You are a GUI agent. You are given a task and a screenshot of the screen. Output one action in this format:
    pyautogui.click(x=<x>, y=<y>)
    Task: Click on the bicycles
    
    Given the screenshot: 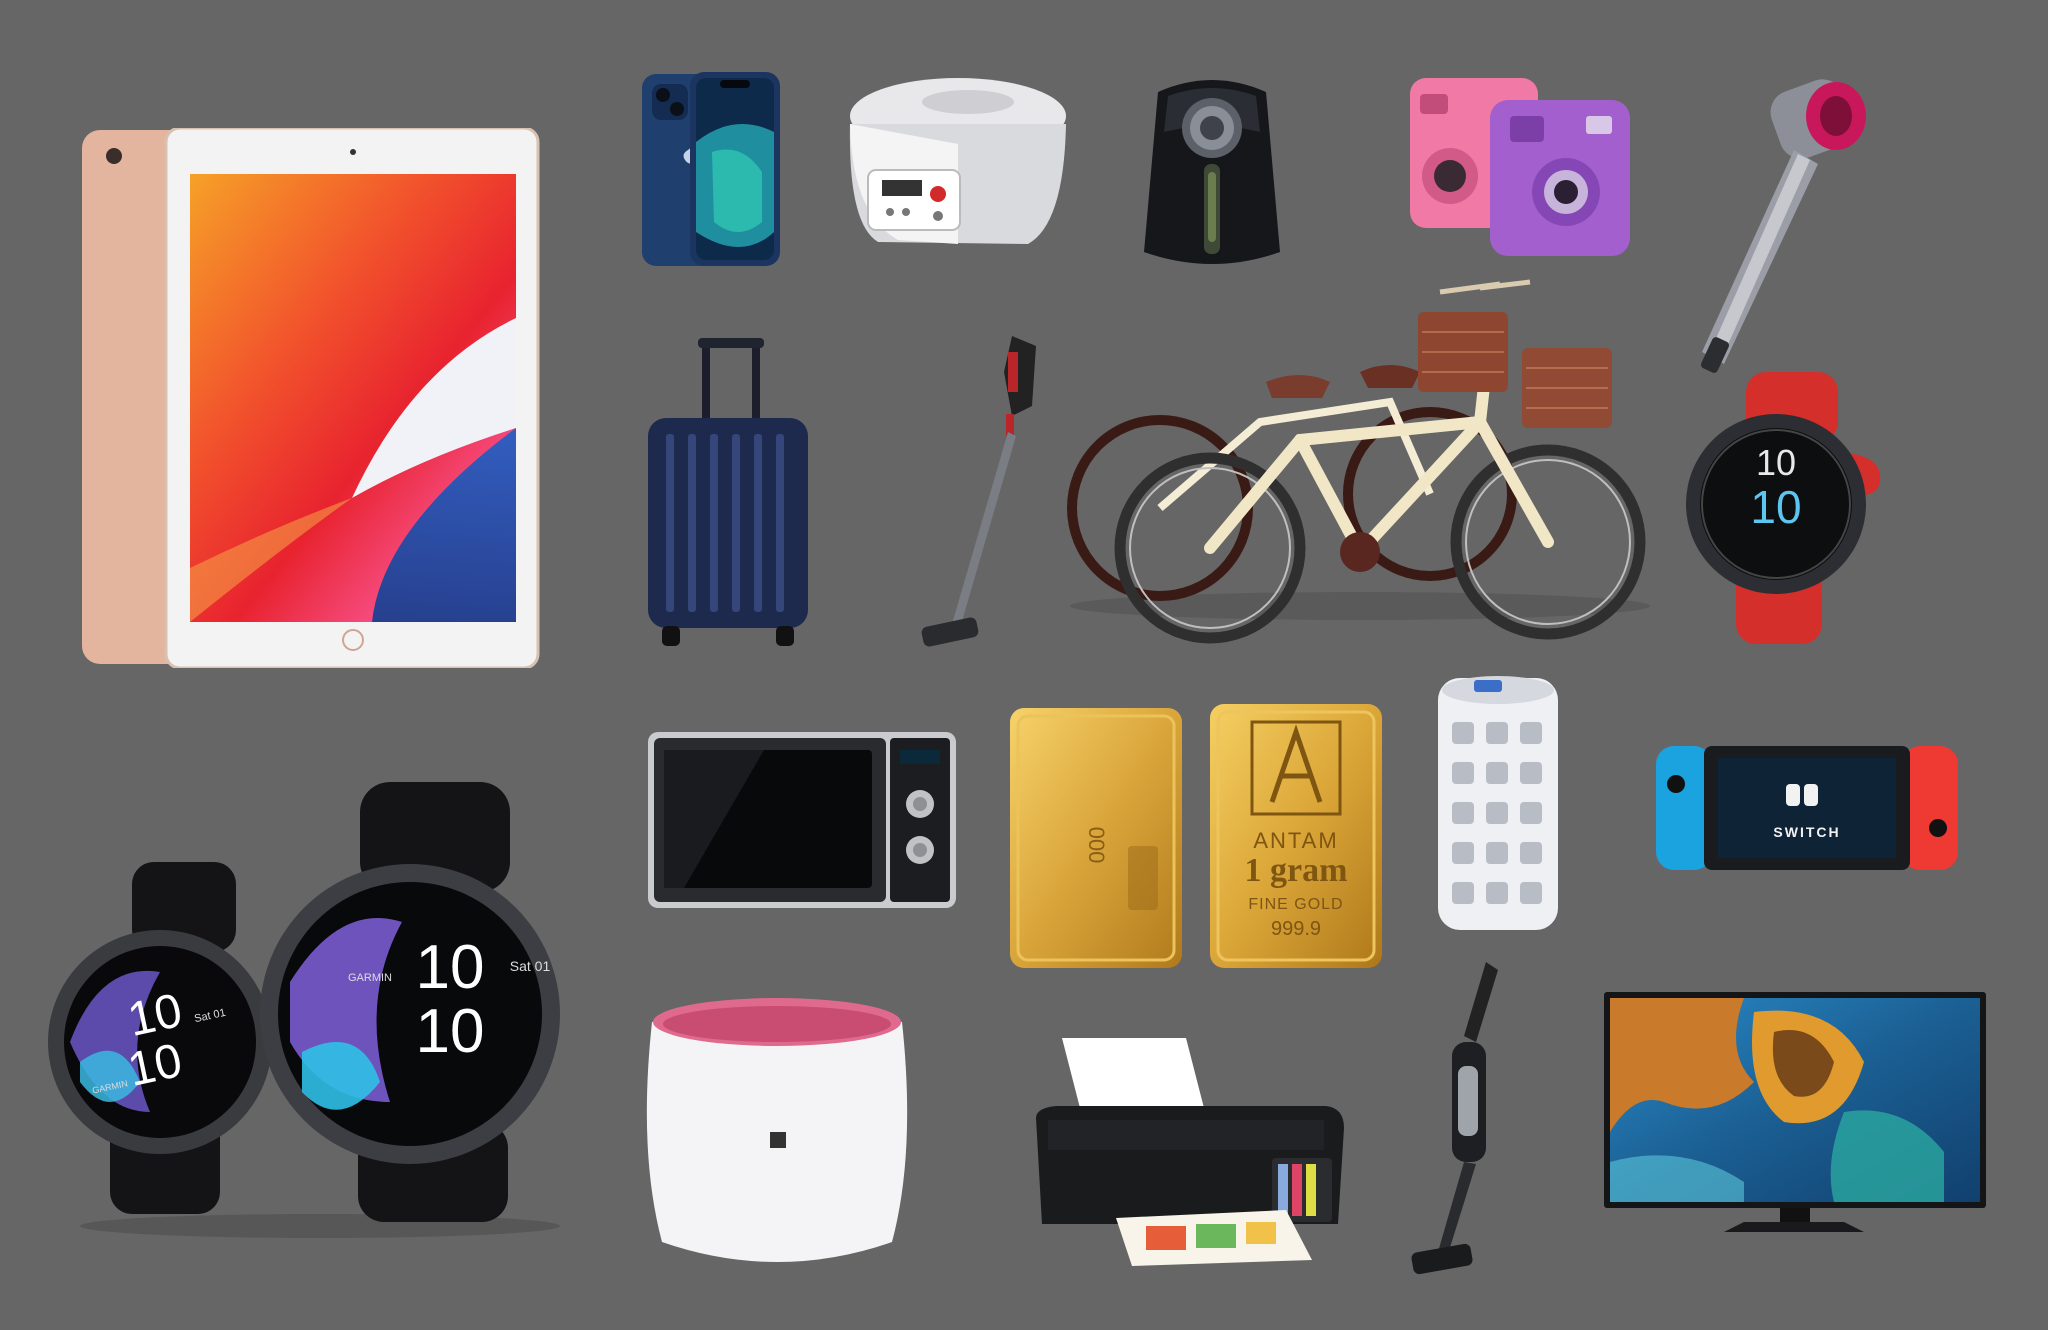 What is the action you would take?
    pyautogui.click(x=1357, y=461)
    